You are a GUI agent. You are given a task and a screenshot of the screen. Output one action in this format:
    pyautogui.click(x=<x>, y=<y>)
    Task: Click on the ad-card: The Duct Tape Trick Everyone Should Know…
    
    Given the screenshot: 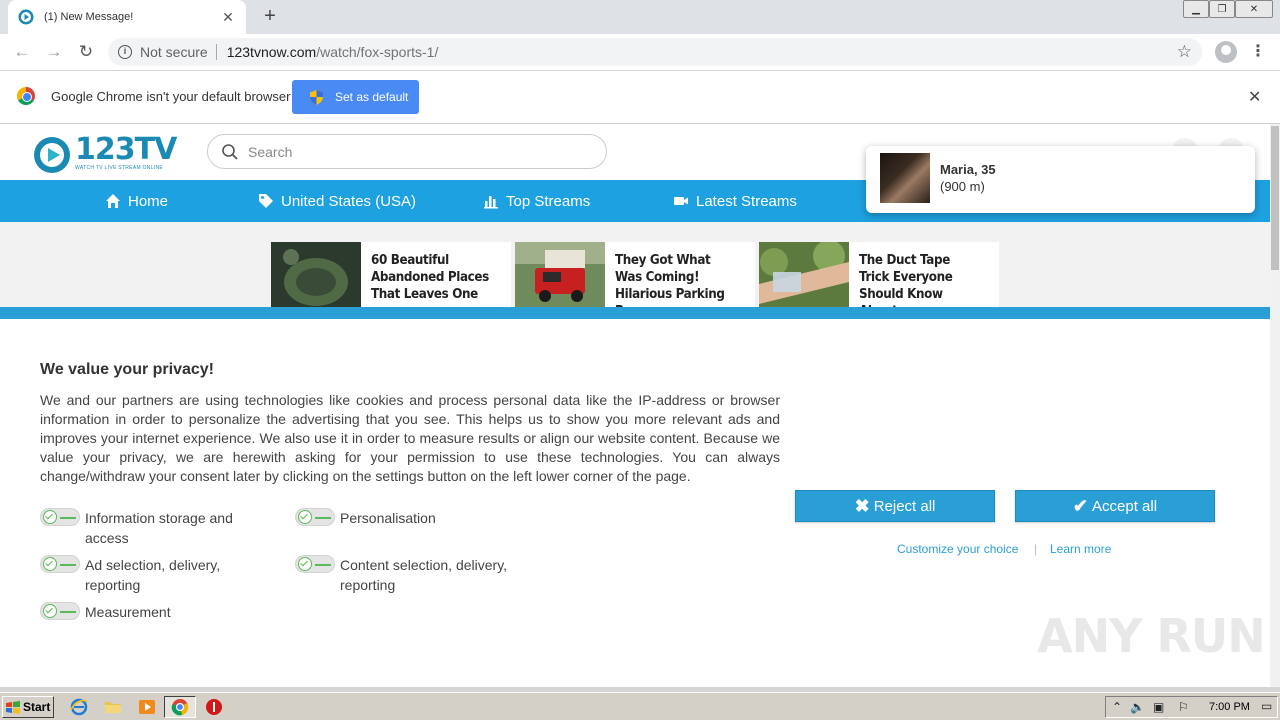 What is the action you would take?
    pyautogui.click(x=879, y=275)
    